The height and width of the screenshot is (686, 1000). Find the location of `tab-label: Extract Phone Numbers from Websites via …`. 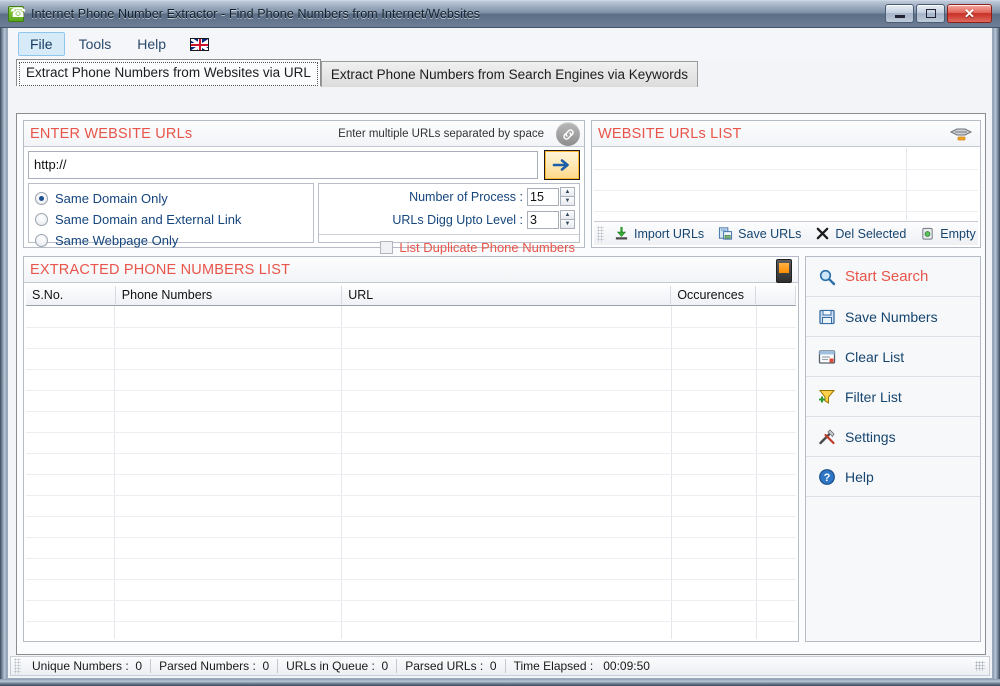

tab-label: Extract Phone Numbers from Websites via … is located at coordinates (168, 72).